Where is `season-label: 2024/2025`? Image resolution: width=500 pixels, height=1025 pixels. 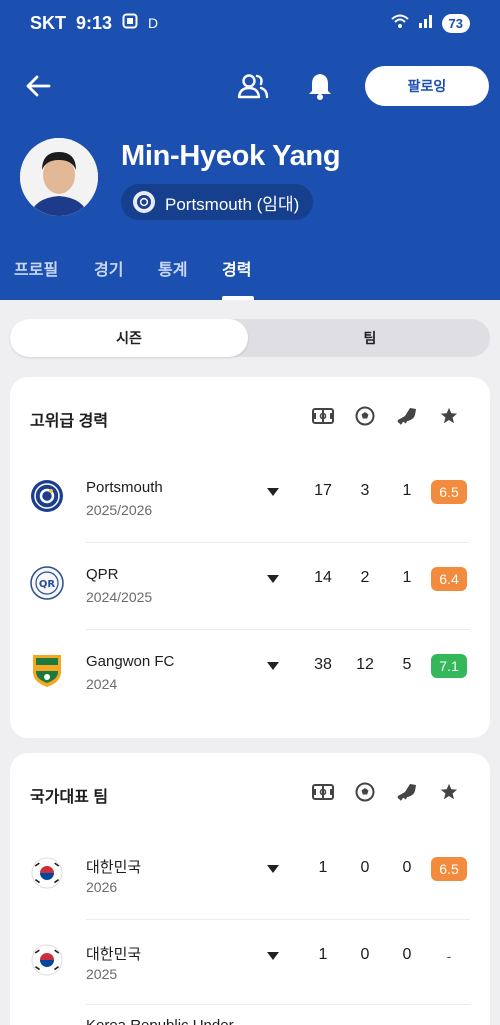 season-label: 2024/2025 is located at coordinates (119, 597).